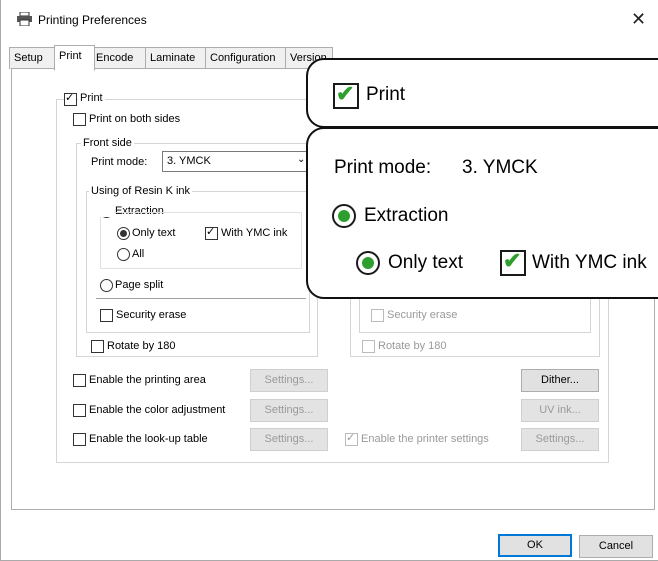 The image size is (658, 561). What do you see at coordinates (377, 315) in the screenshot?
I see `back-security-erase-checkbox` at bounding box center [377, 315].